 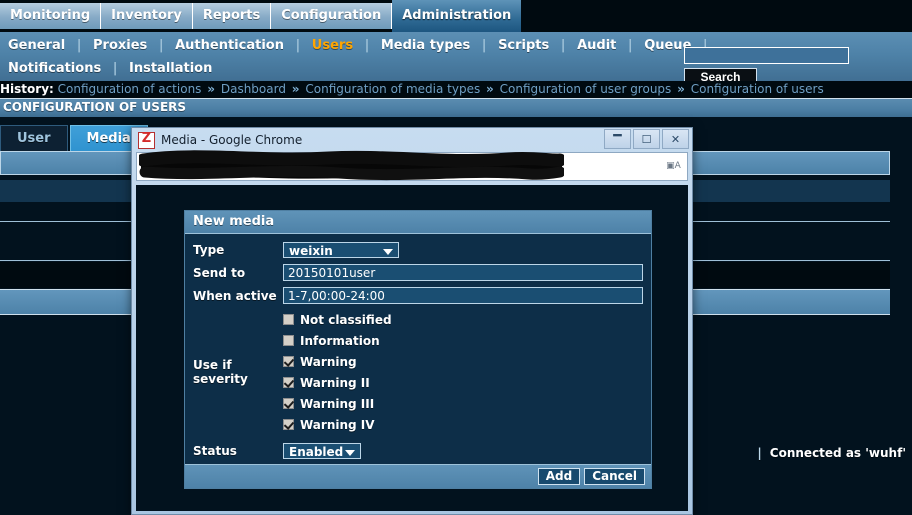 What do you see at coordinates (559, 476) in the screenshot?
I see `add-button: Add` at bounding box center [559, 476].